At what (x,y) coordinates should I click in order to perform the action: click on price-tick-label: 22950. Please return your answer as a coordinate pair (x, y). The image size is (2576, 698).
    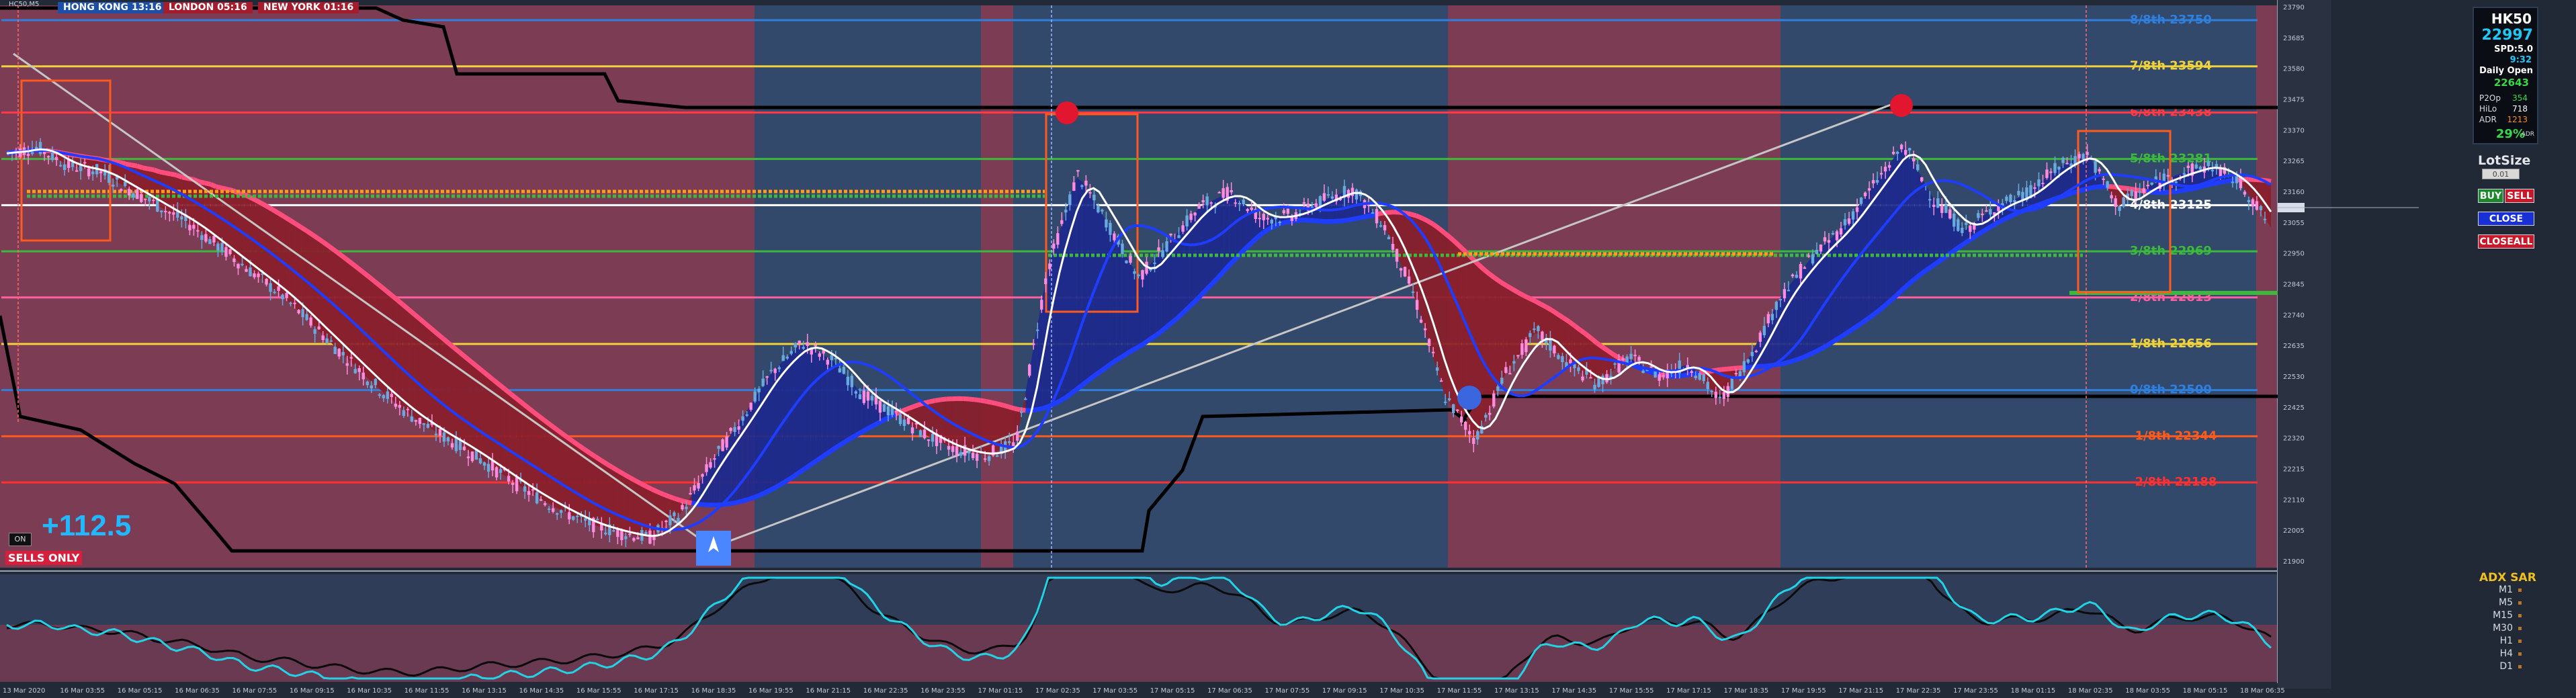
    Looking at the image, I should click on (2294, 254).